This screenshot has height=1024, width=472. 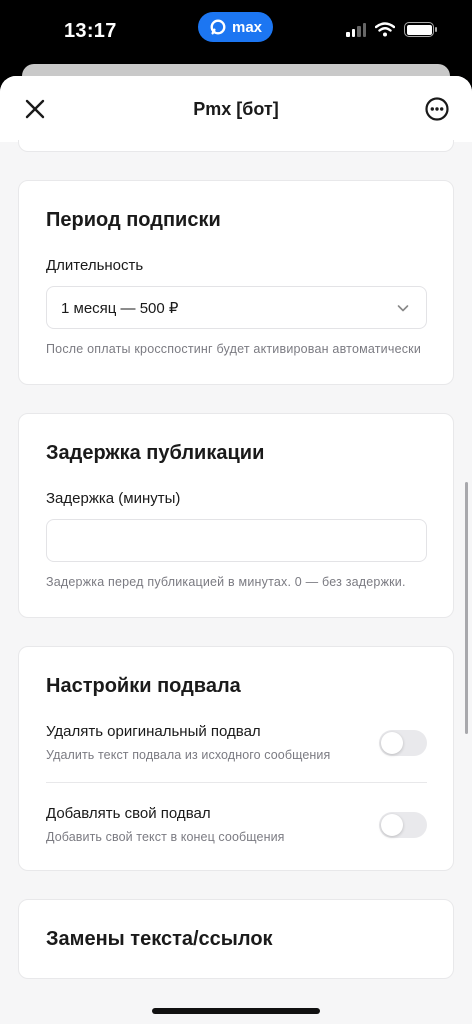 I want to click on remove-original-footer-toggle, so click(x=403, y=742).